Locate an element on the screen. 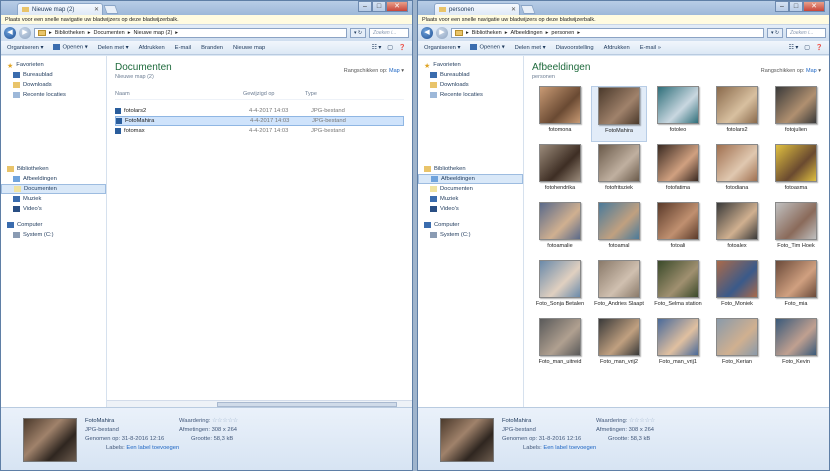  back-button: ◀ is located at coordinates (10, 33).